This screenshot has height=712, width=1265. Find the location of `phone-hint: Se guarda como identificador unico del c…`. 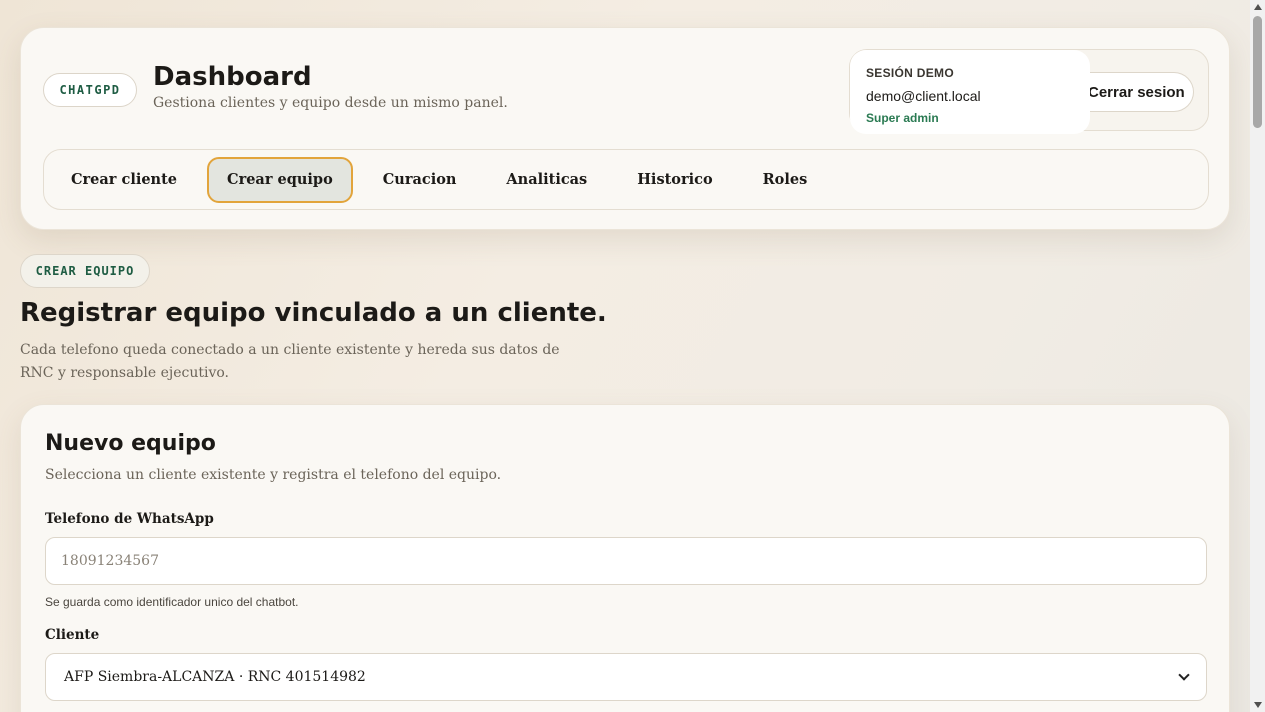

phone-hint: Se guarda como identificador unico del c… is located at coordinates (172, 602).